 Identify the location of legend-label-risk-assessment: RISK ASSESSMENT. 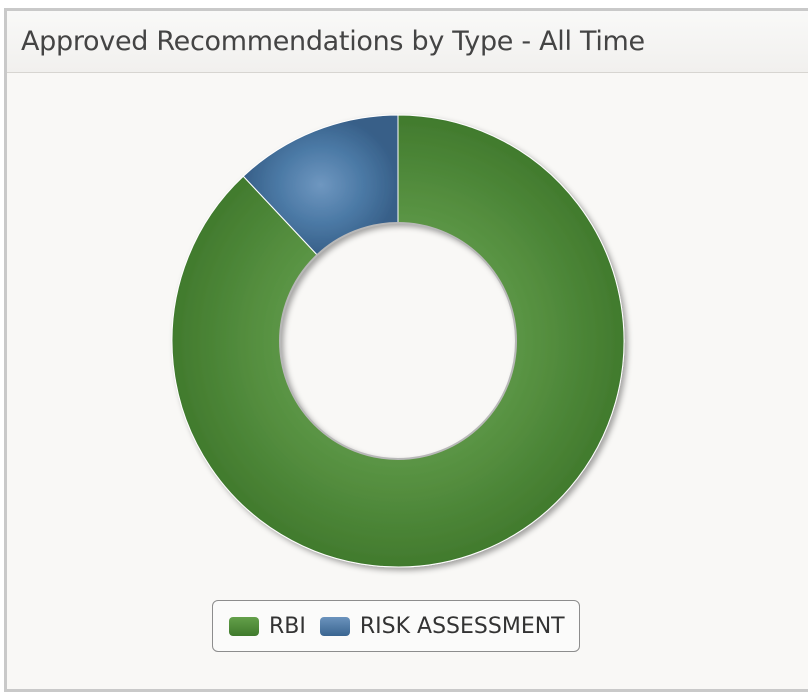
(462, 626).